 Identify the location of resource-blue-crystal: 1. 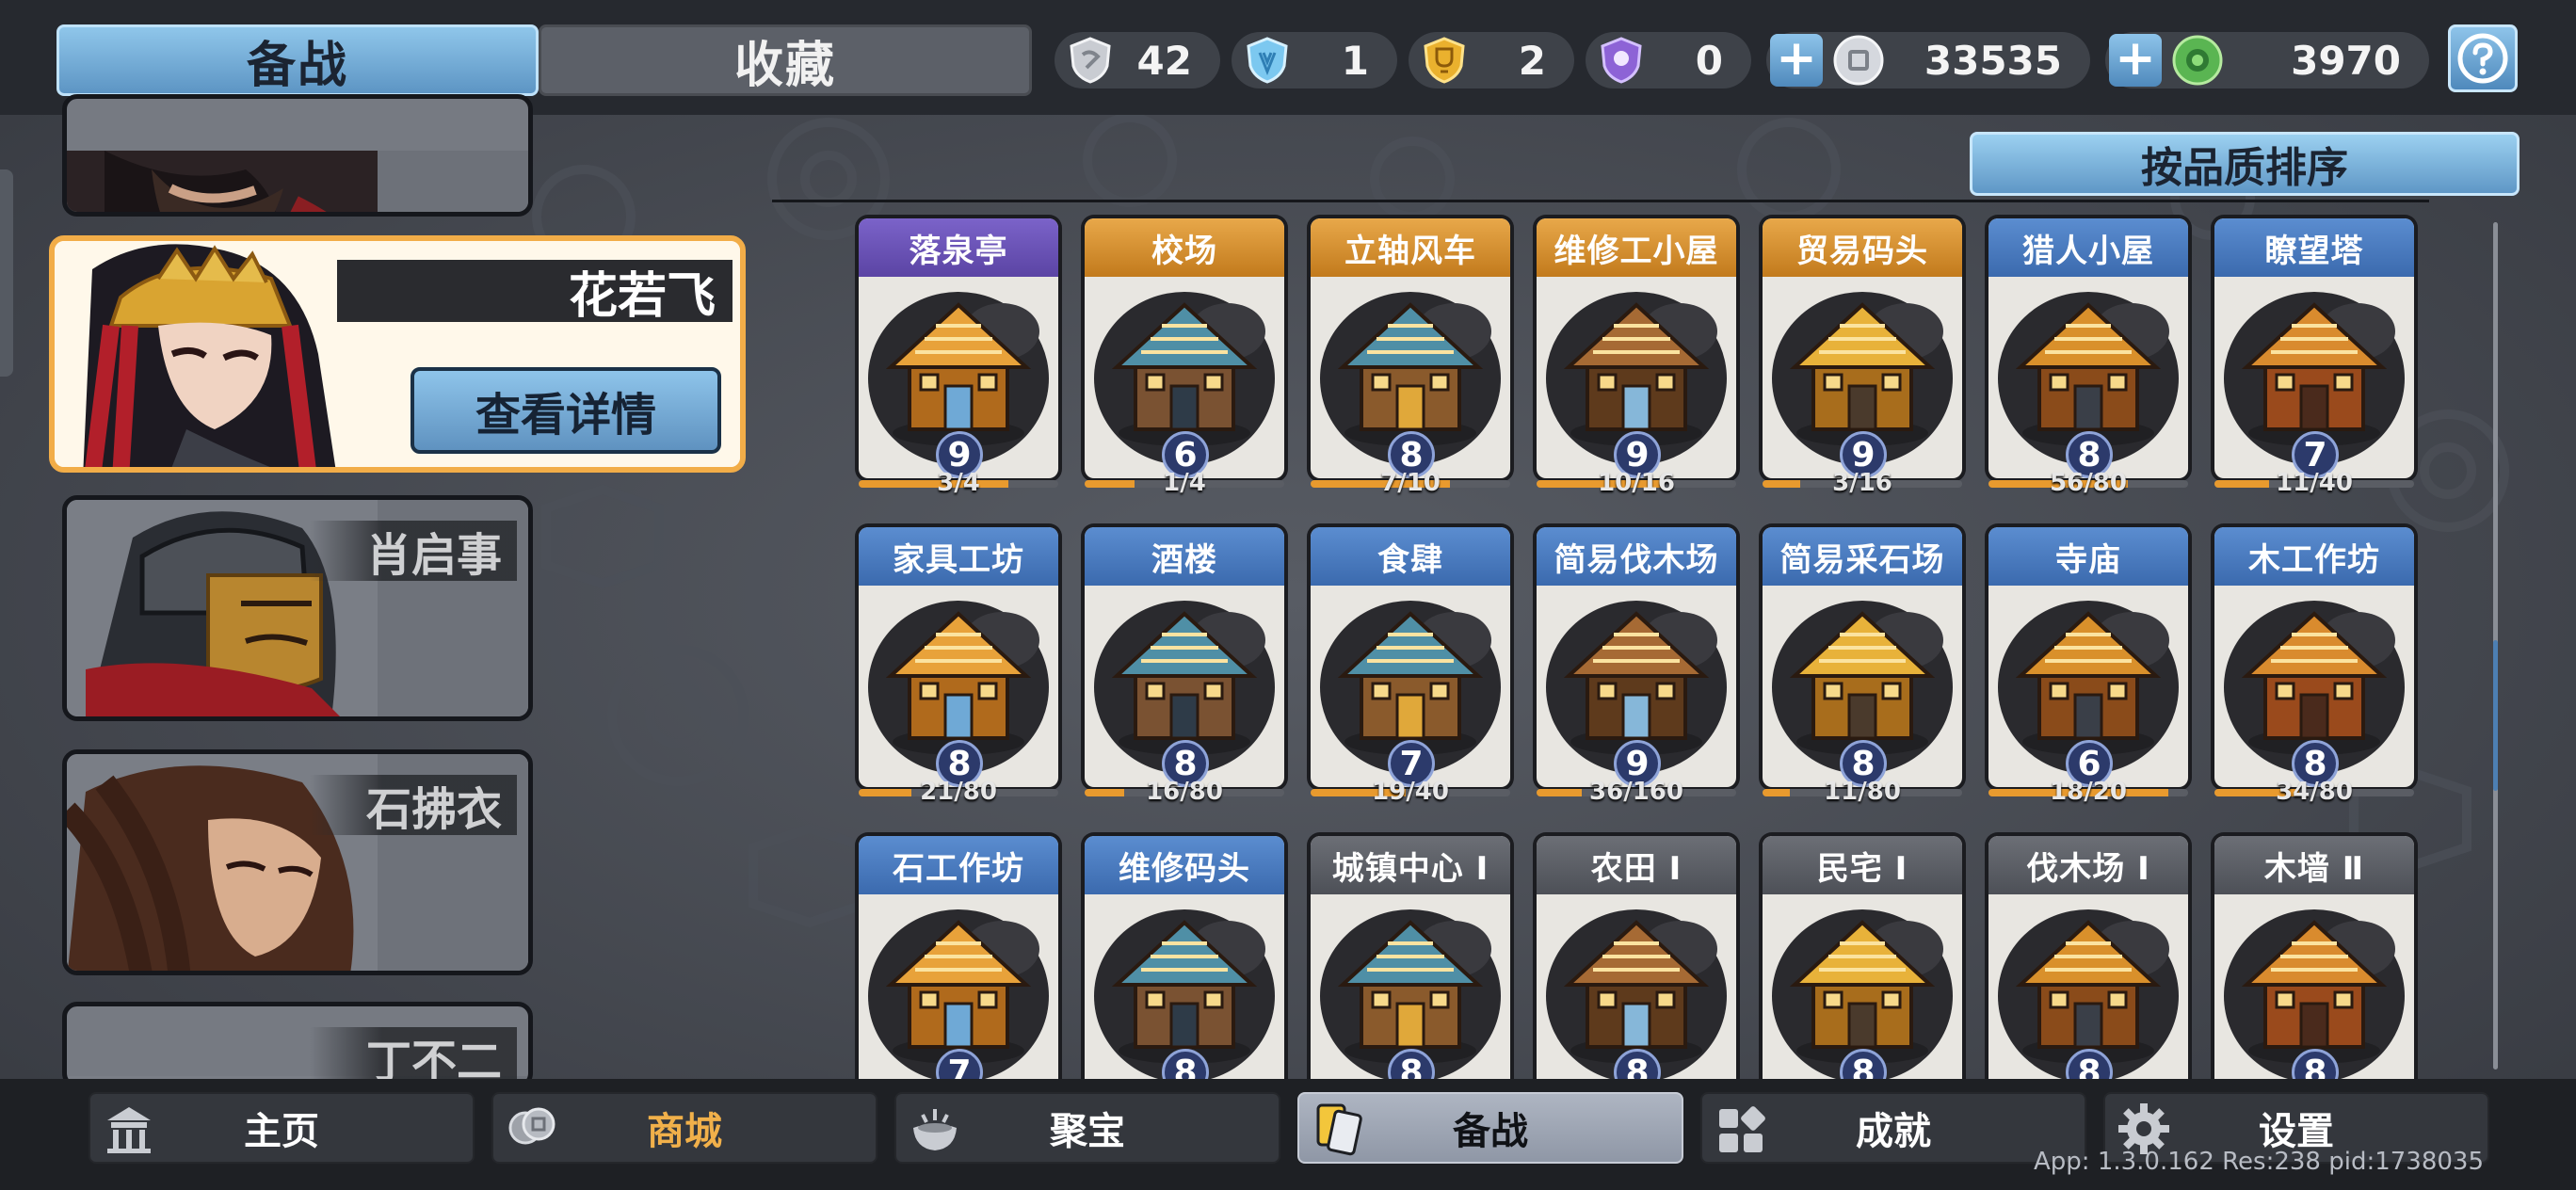
(1314, 60).